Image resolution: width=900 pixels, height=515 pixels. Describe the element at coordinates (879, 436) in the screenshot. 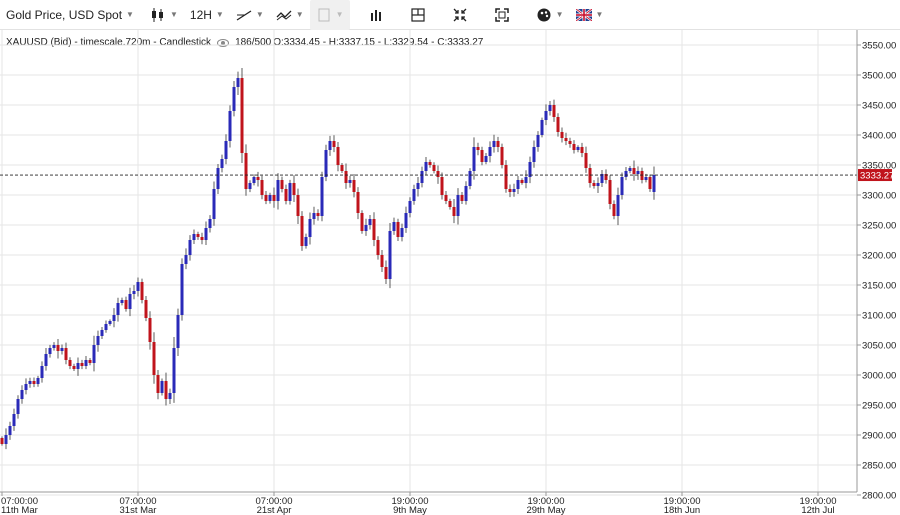

I see `y-tick-label: 2900.00` at that location.